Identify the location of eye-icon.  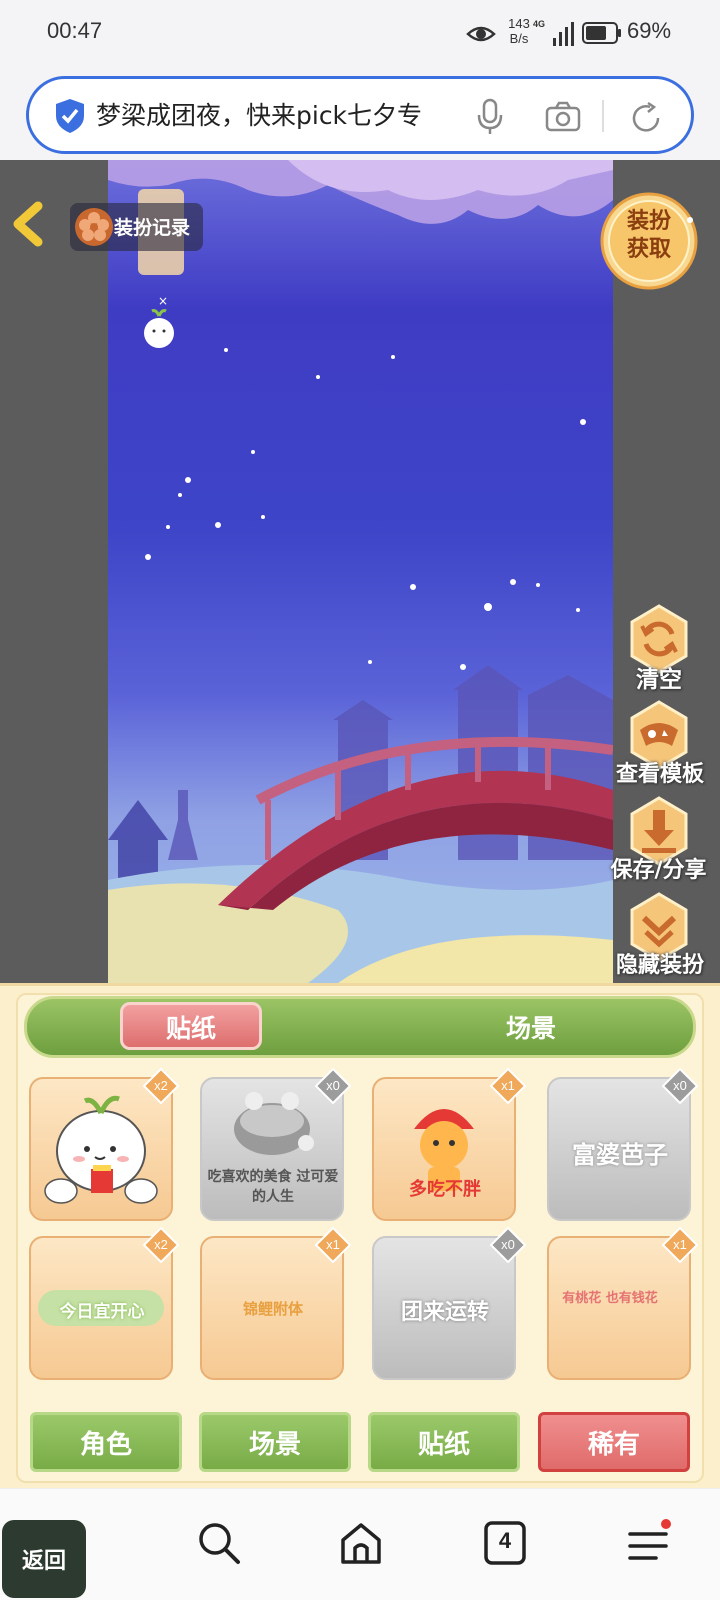
(481, 34).